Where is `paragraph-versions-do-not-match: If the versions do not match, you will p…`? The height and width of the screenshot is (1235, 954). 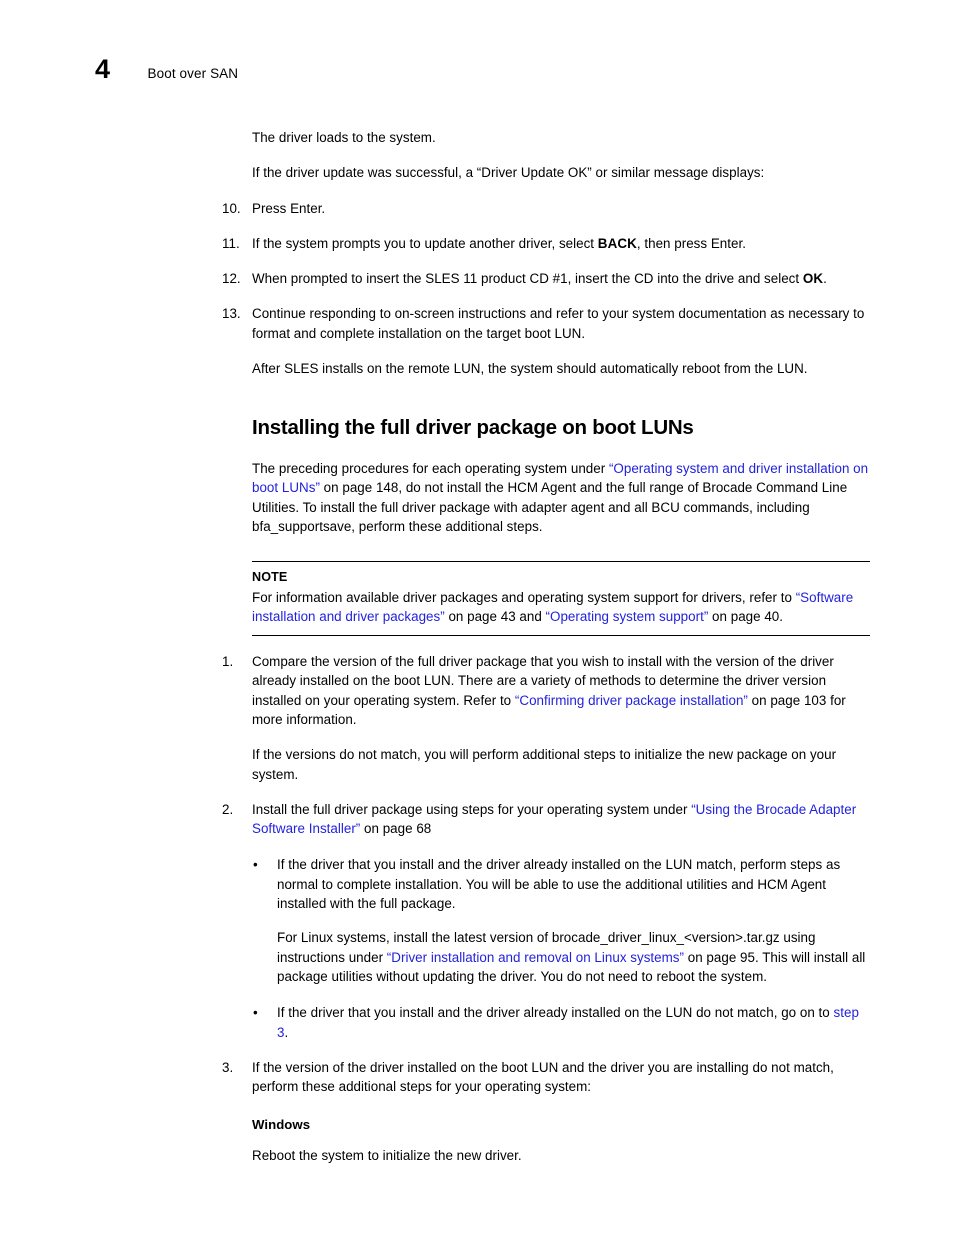
paragraph-versions-do-not-match: If the versions do not match, you will p… is located at coordinates (544, 764).